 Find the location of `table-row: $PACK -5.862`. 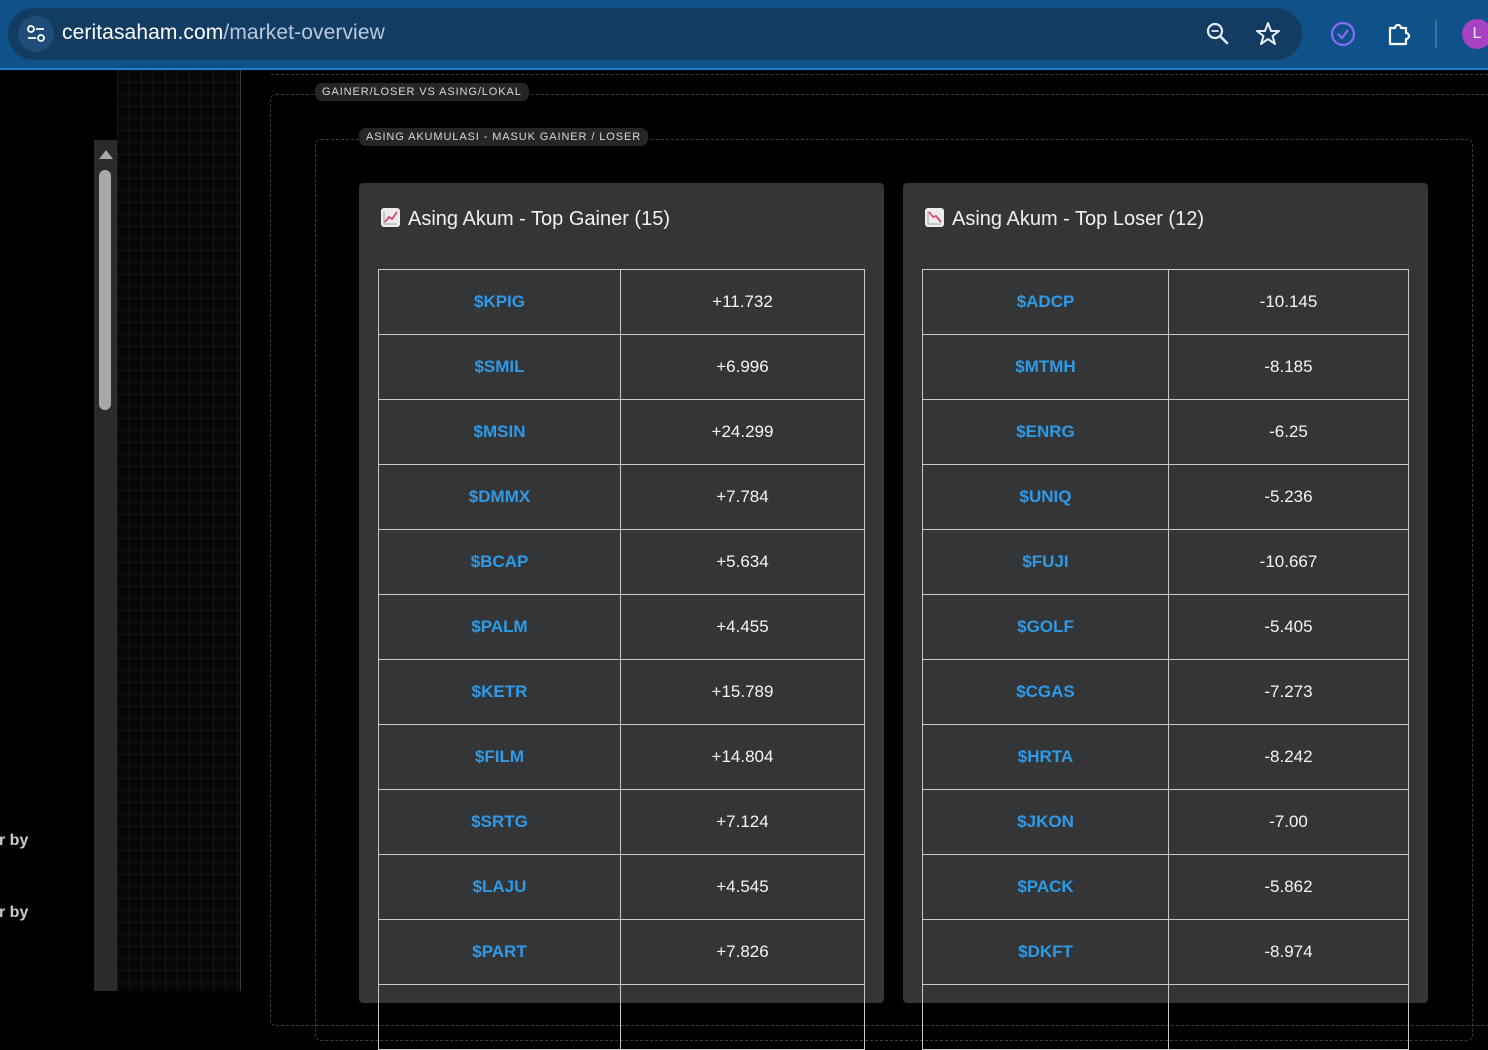

table-row: $PACK -5.862 is located at coordinates (1165, 887).